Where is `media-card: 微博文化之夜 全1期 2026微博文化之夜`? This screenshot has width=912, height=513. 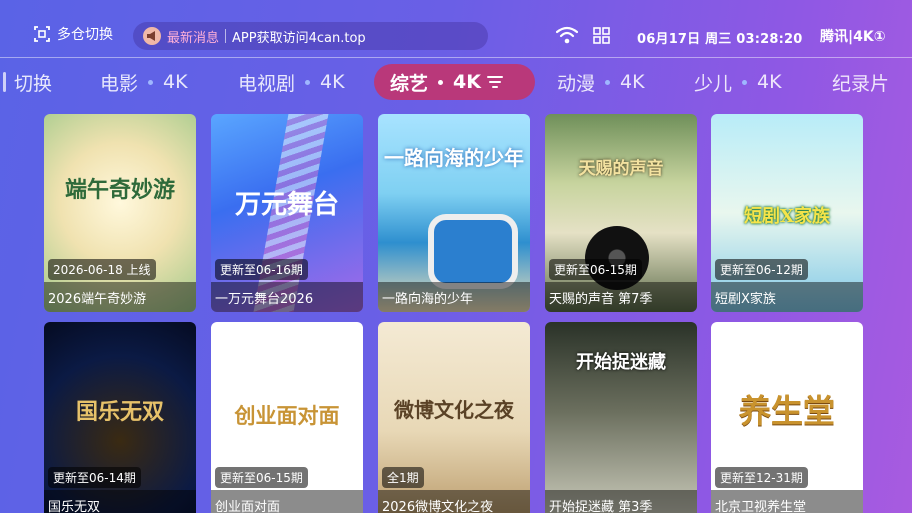
media-card: 微博文化之夜 全1期 2026微博文化之夜 is located at coordinates (454, 417).